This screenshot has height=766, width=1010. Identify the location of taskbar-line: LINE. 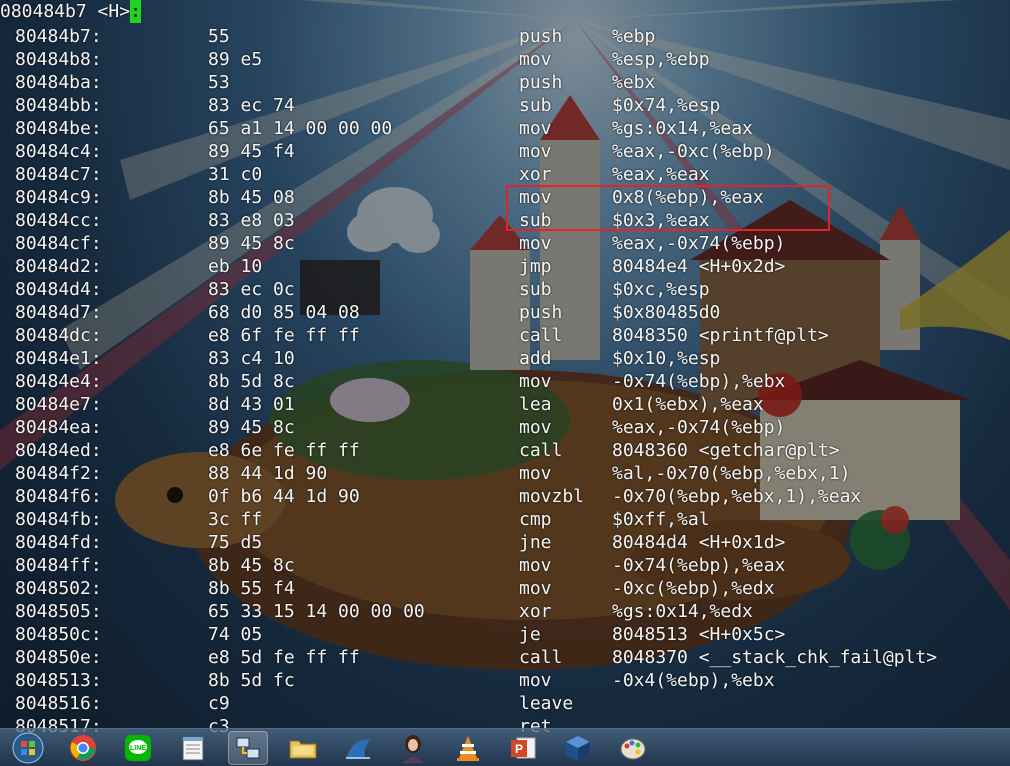
(138, 748).